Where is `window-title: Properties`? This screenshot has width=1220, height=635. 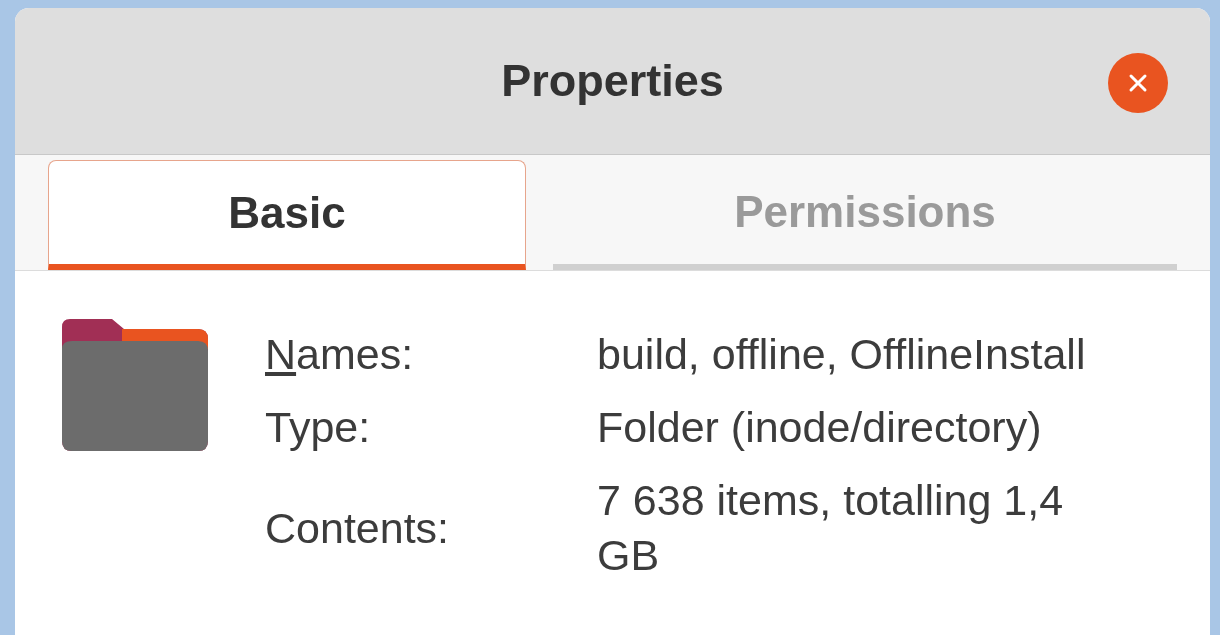
window-title: Properties is located at coordinates (612, 81).